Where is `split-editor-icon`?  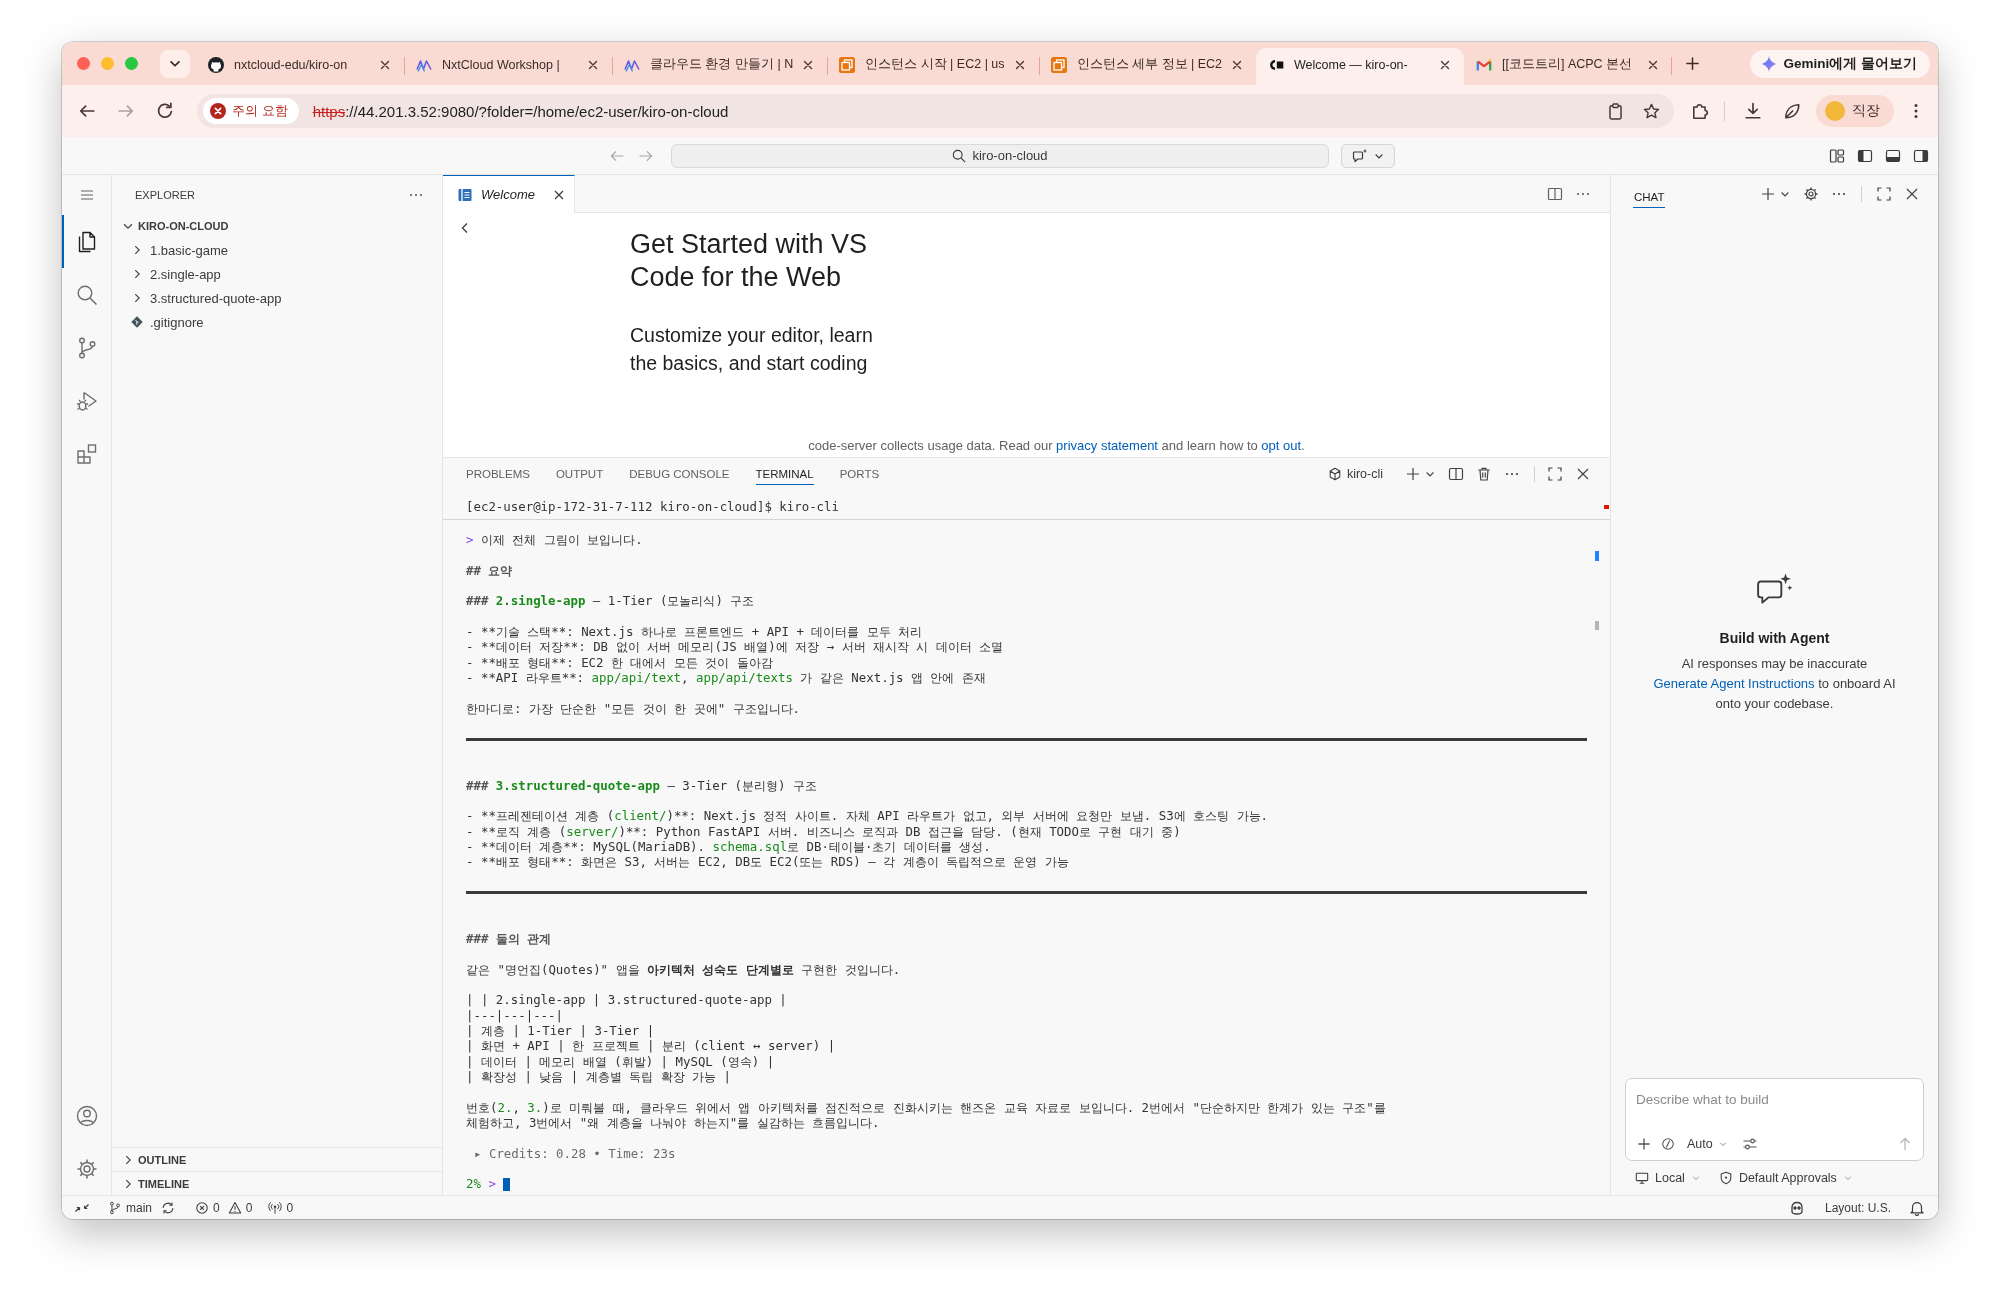 split-editor-icon is located at coordinates (1555, 193).